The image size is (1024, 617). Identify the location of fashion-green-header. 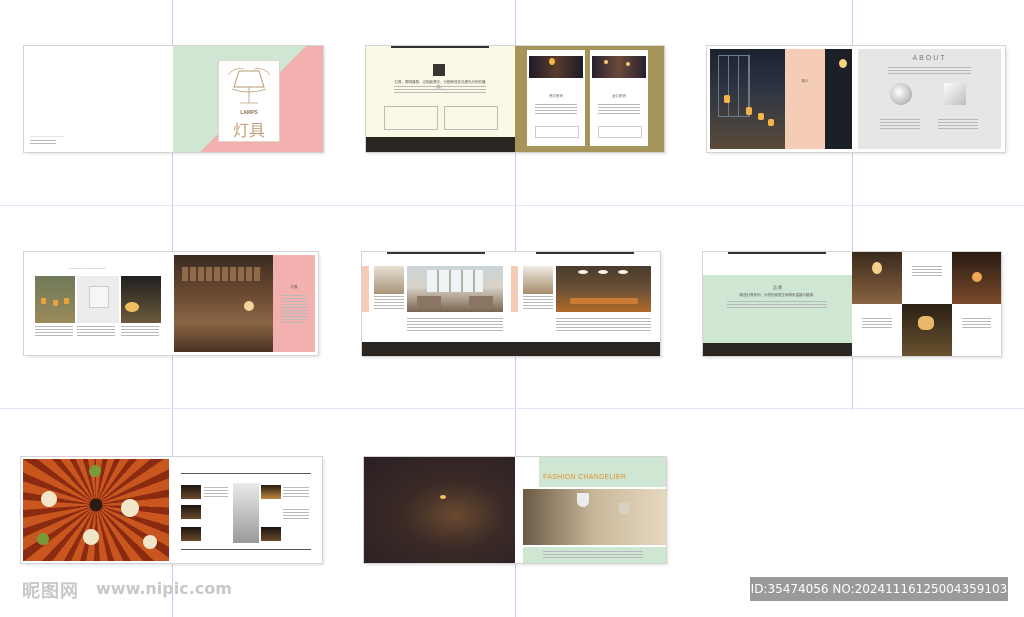
(602, 472).